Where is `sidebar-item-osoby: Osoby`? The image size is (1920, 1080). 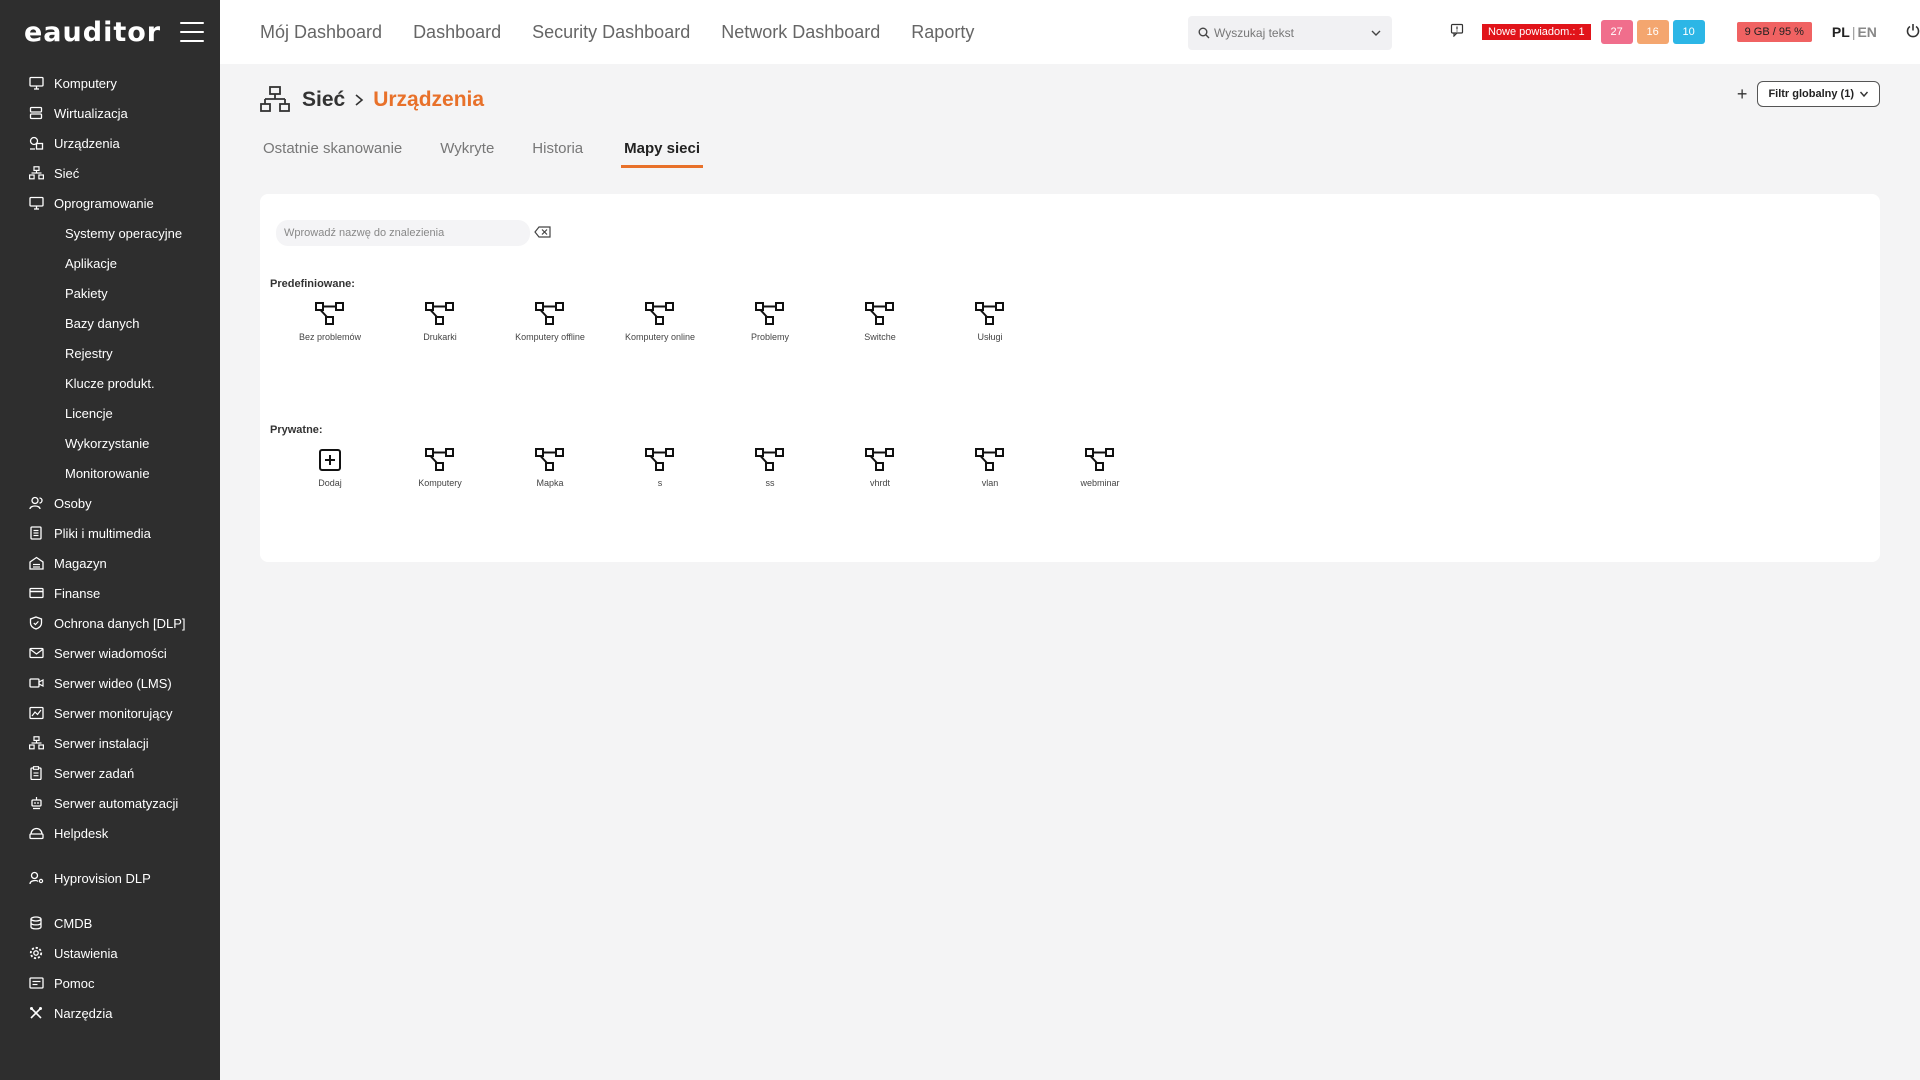 sidebar-item-osoby: Osoby is located at coordinates (110, 503).